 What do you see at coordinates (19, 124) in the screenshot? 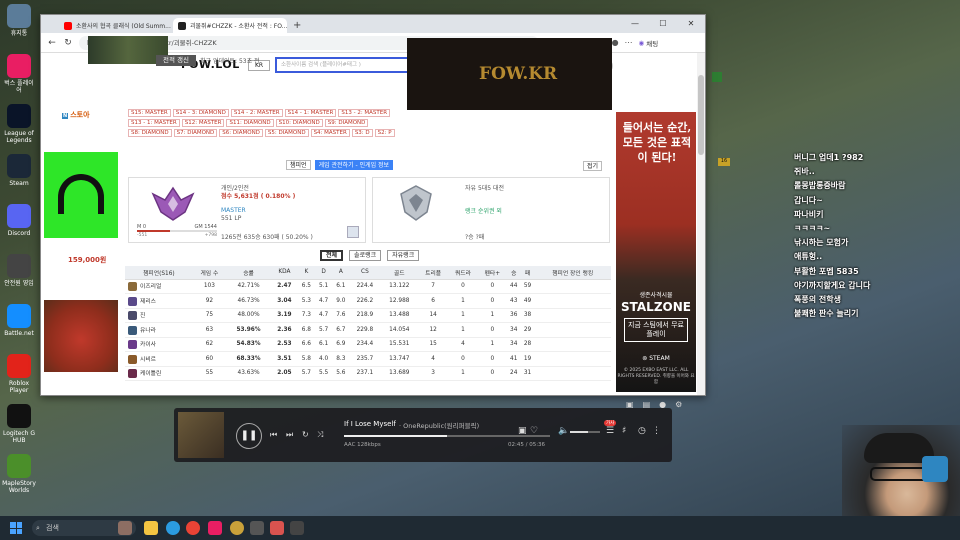
I see `desktop-icon: League of Legends` at bounding box center [19, 124].